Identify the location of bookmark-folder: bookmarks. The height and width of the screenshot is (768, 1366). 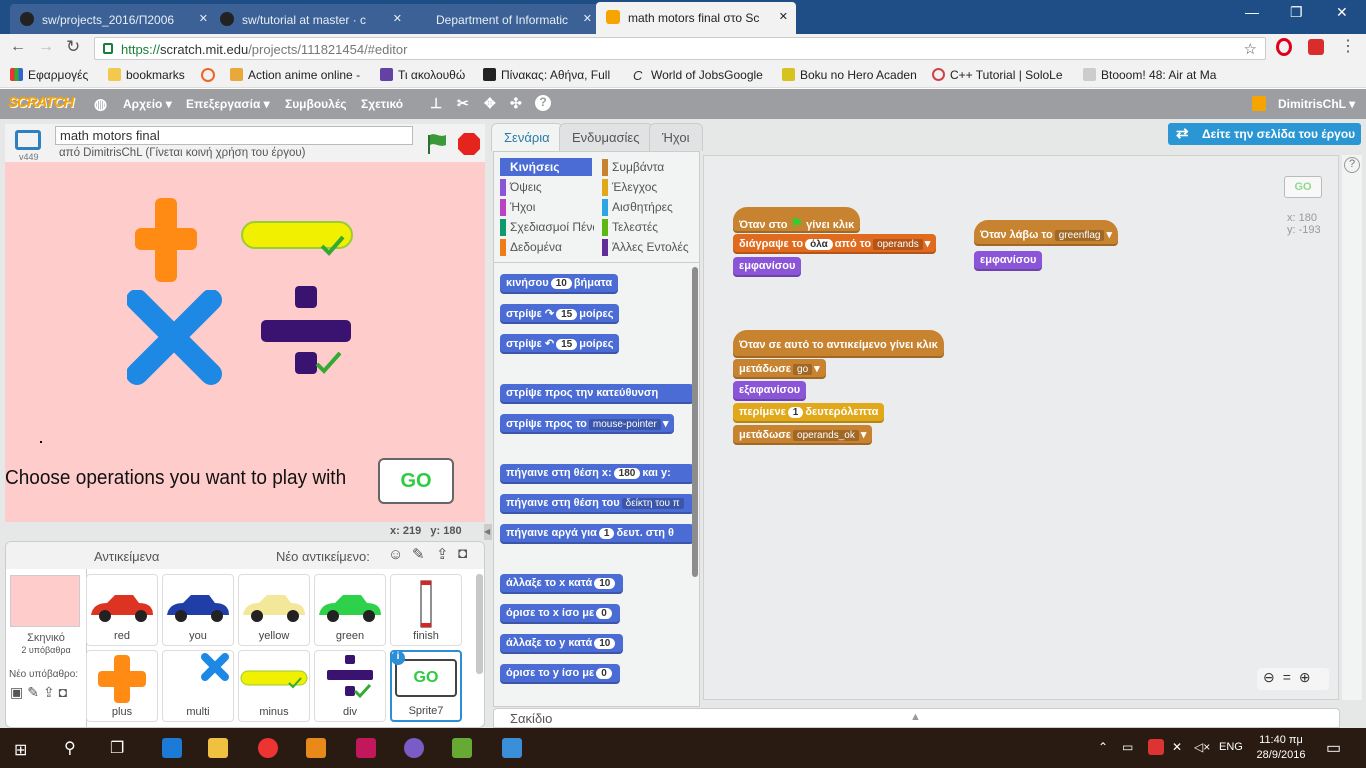
(146, 75).